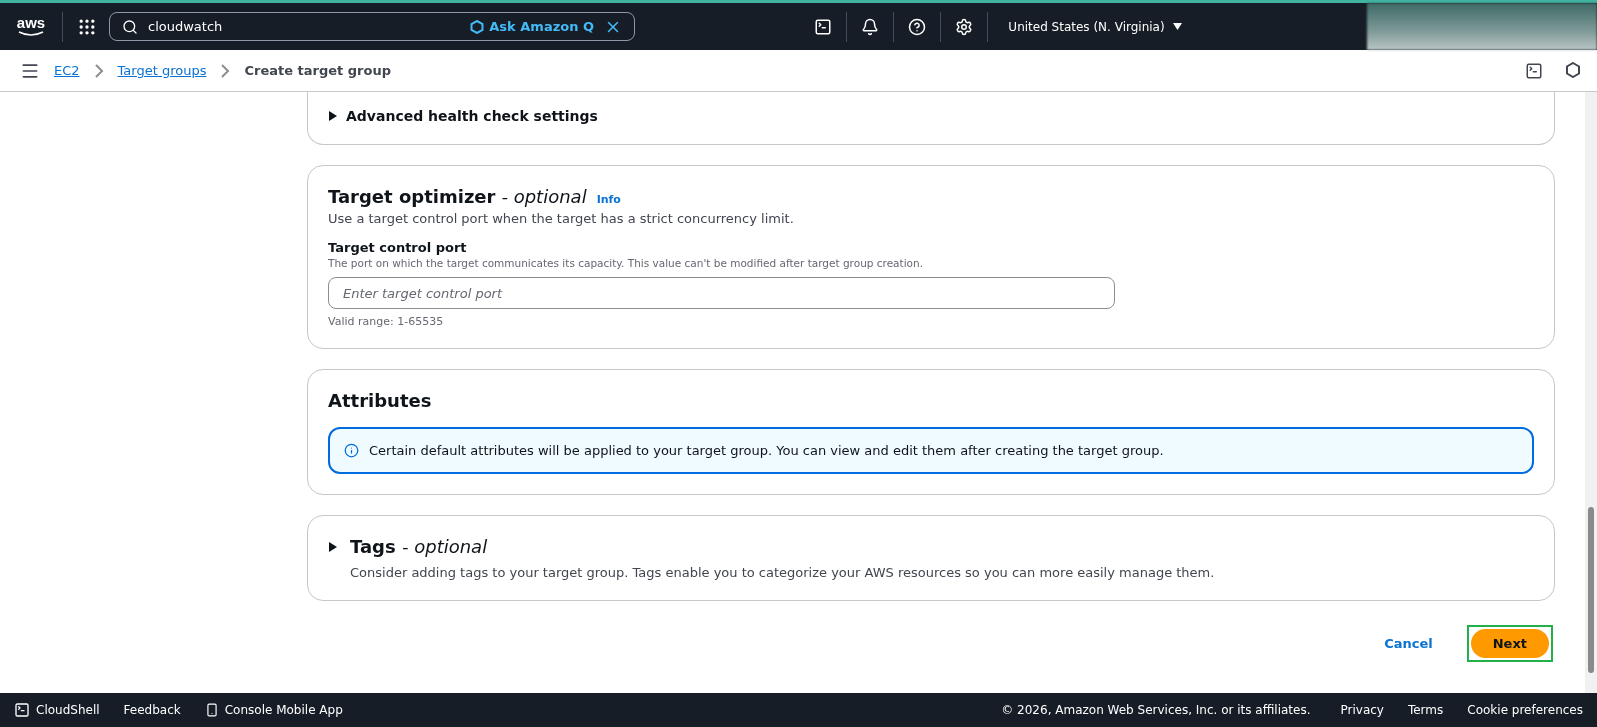 The width and height of the screenshot is (1597, 727). What do you see at coordinates (783, 572) in the screenshot?
I see `section-description: Consider adding tags to your target group. Tags enable you to categorize your AWS resources so you can more easily manage them.` at bounding box center [783, 572].